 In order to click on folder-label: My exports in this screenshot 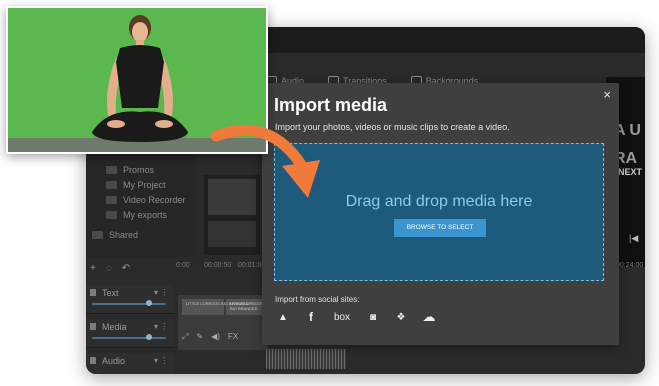, I will do `click(145, 214)`.